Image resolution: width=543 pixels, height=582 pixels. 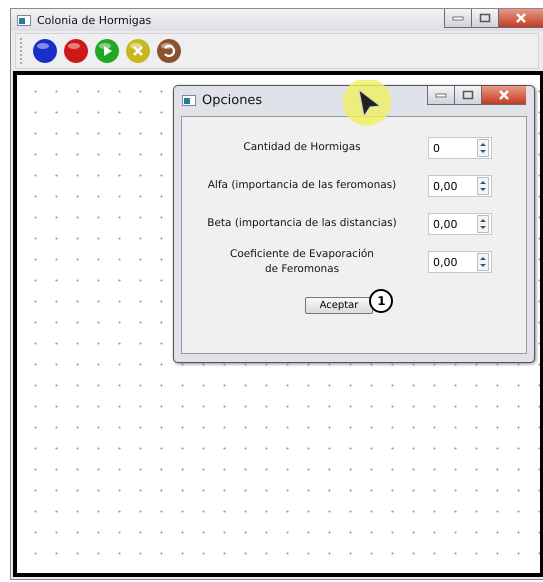 I want to click on dialog-title: Opciones, so click(x=232, y=100).